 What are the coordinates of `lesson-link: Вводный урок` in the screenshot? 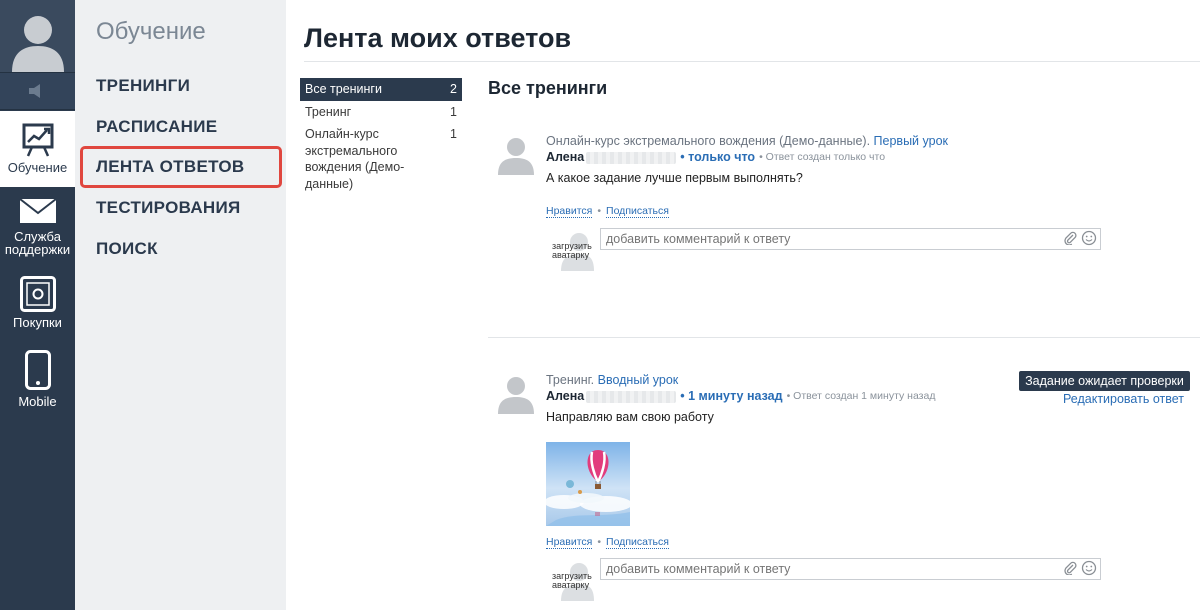 It's located at (638, 380).